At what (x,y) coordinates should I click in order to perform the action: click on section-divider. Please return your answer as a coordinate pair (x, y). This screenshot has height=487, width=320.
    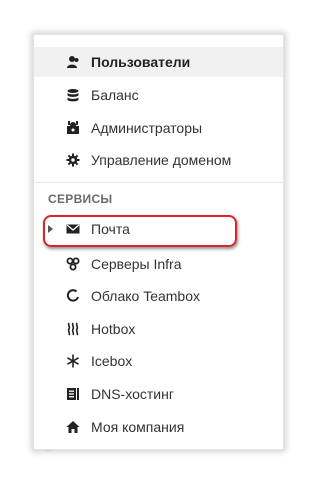
    Looking at the image, I should click on (158, 182).